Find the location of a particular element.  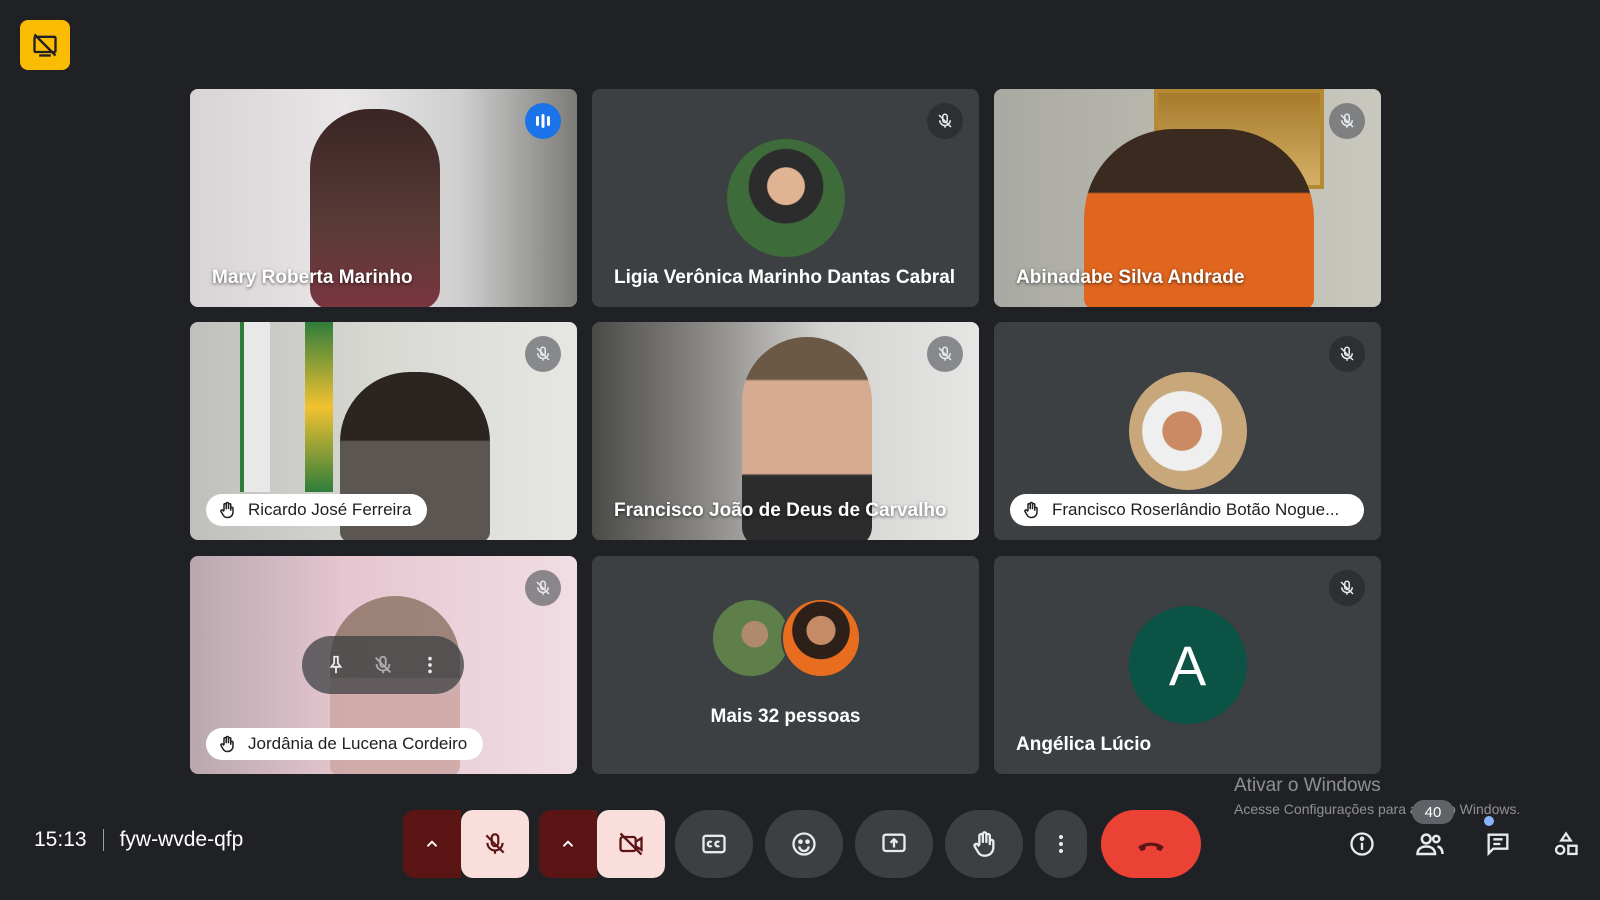

end-call-icon is located at coordinates (1151, 847).